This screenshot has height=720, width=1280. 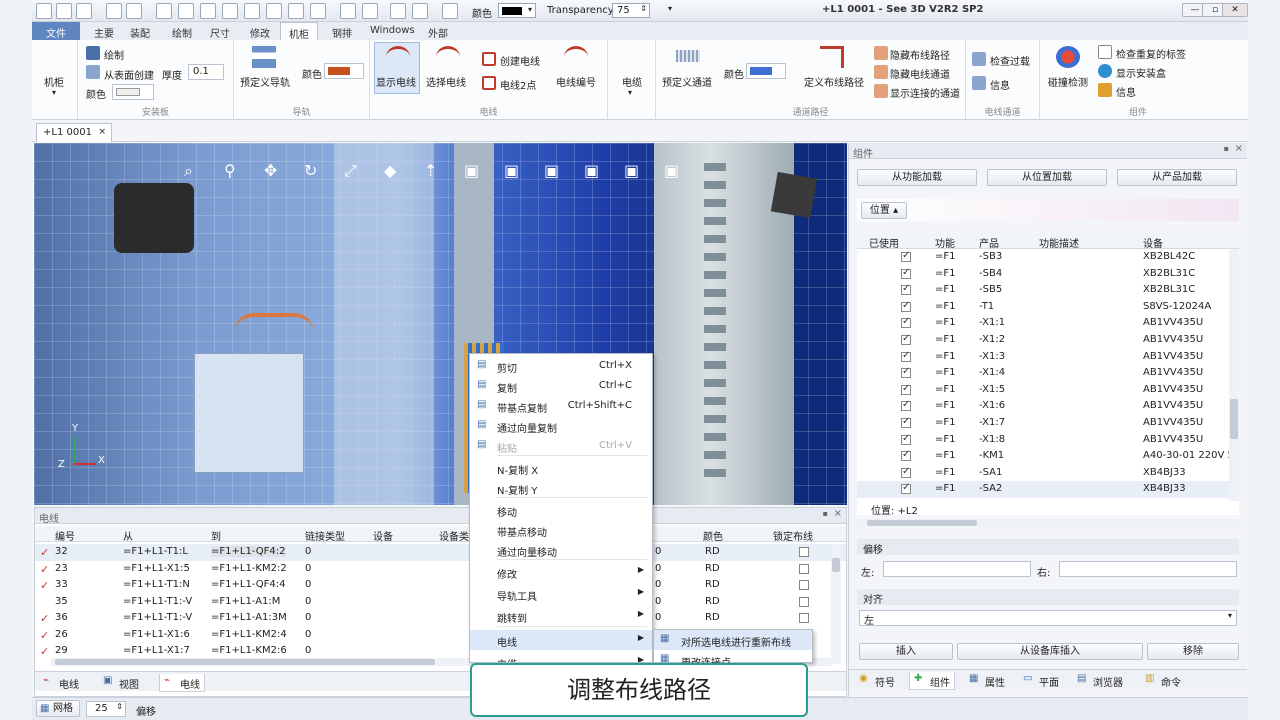 I want to click on table-row: =F1-X1:1AB1VV435U, so click(x=1043, y=323).